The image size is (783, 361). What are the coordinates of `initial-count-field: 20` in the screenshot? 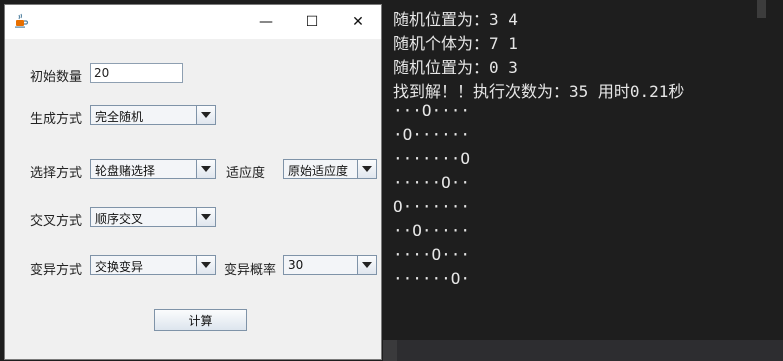 It's located at (136, 73).